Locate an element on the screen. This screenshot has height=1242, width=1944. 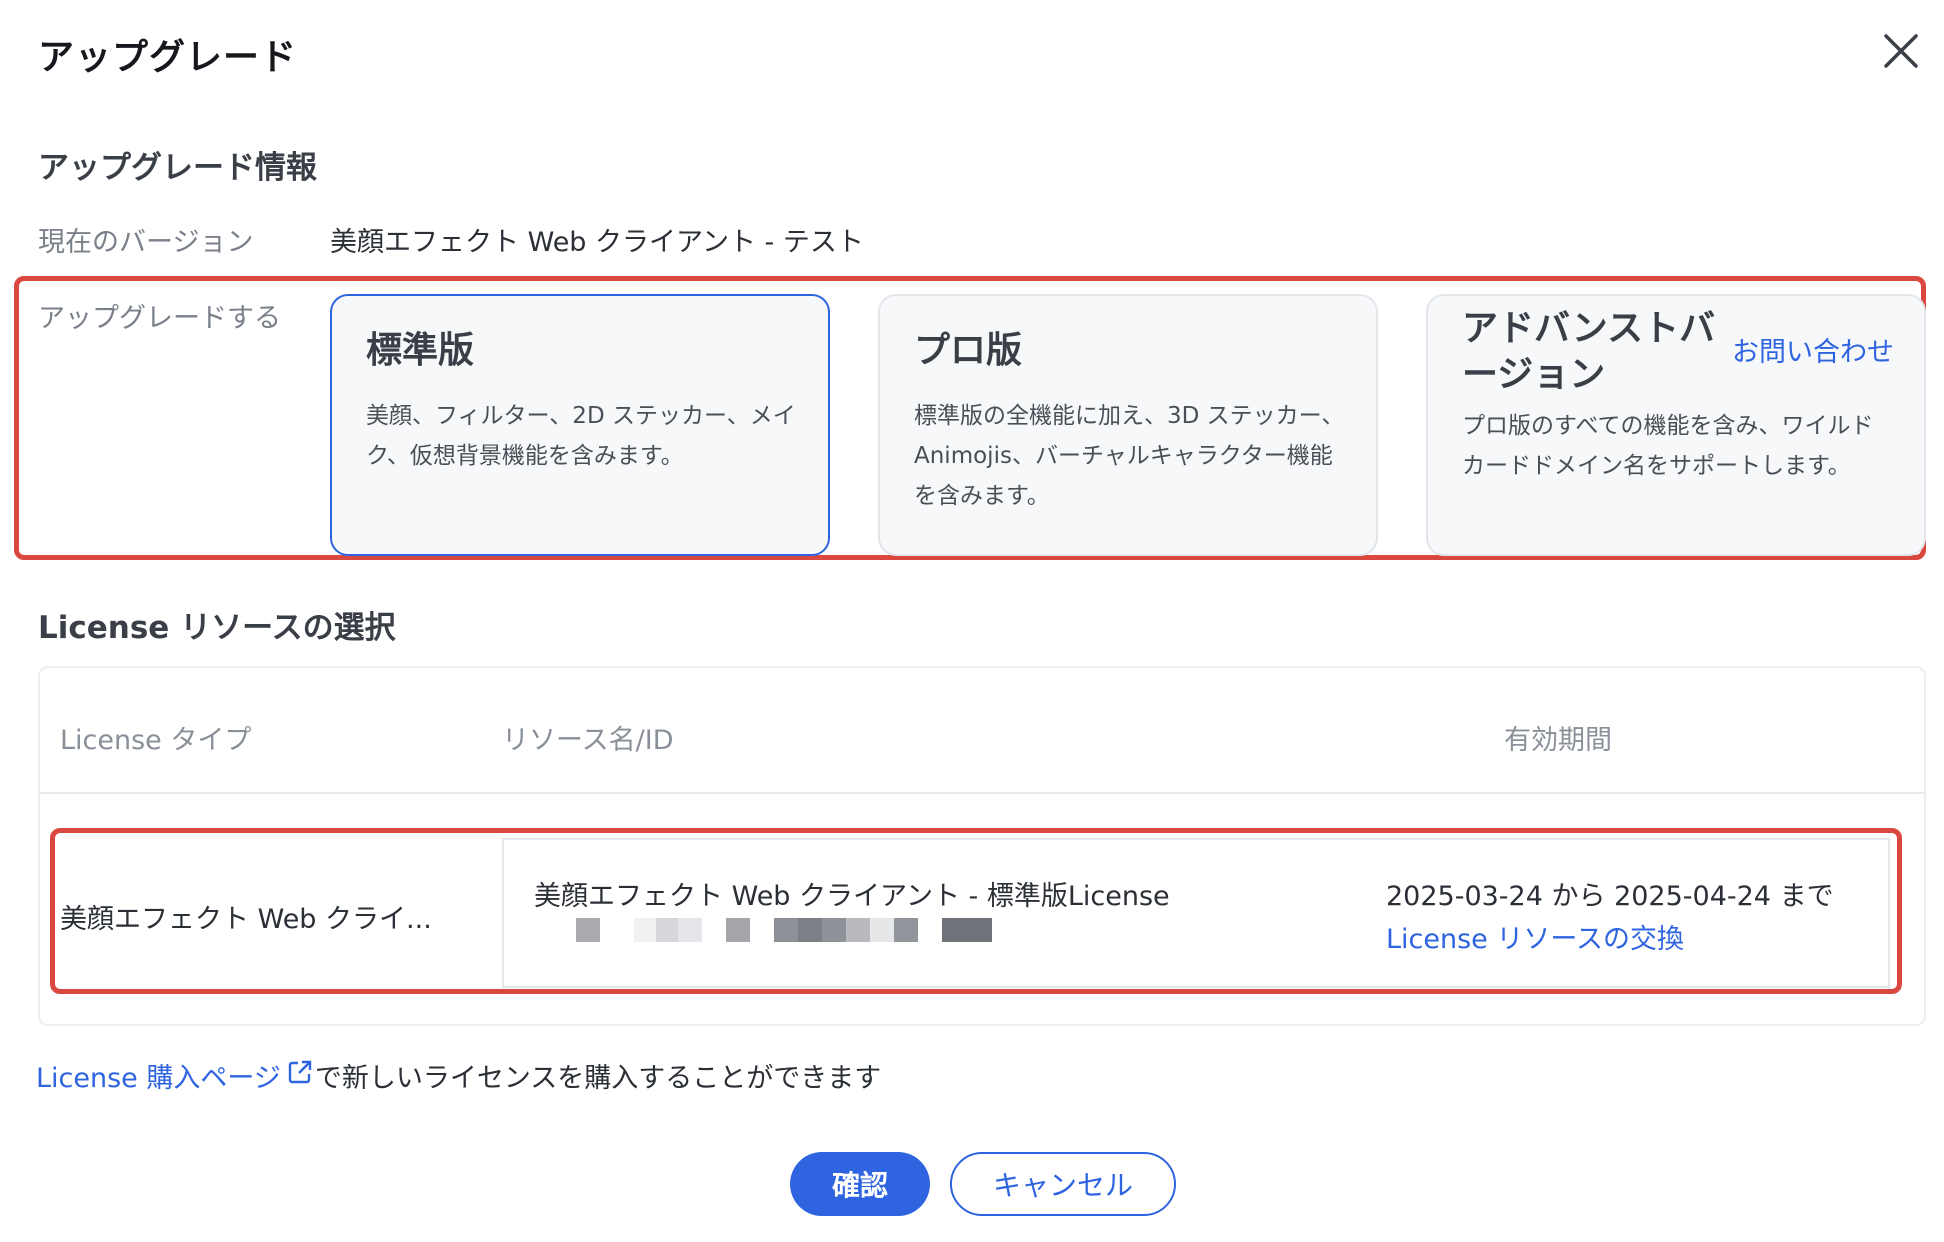
plan-title: 標準版 is located at coordinates (420, 350).